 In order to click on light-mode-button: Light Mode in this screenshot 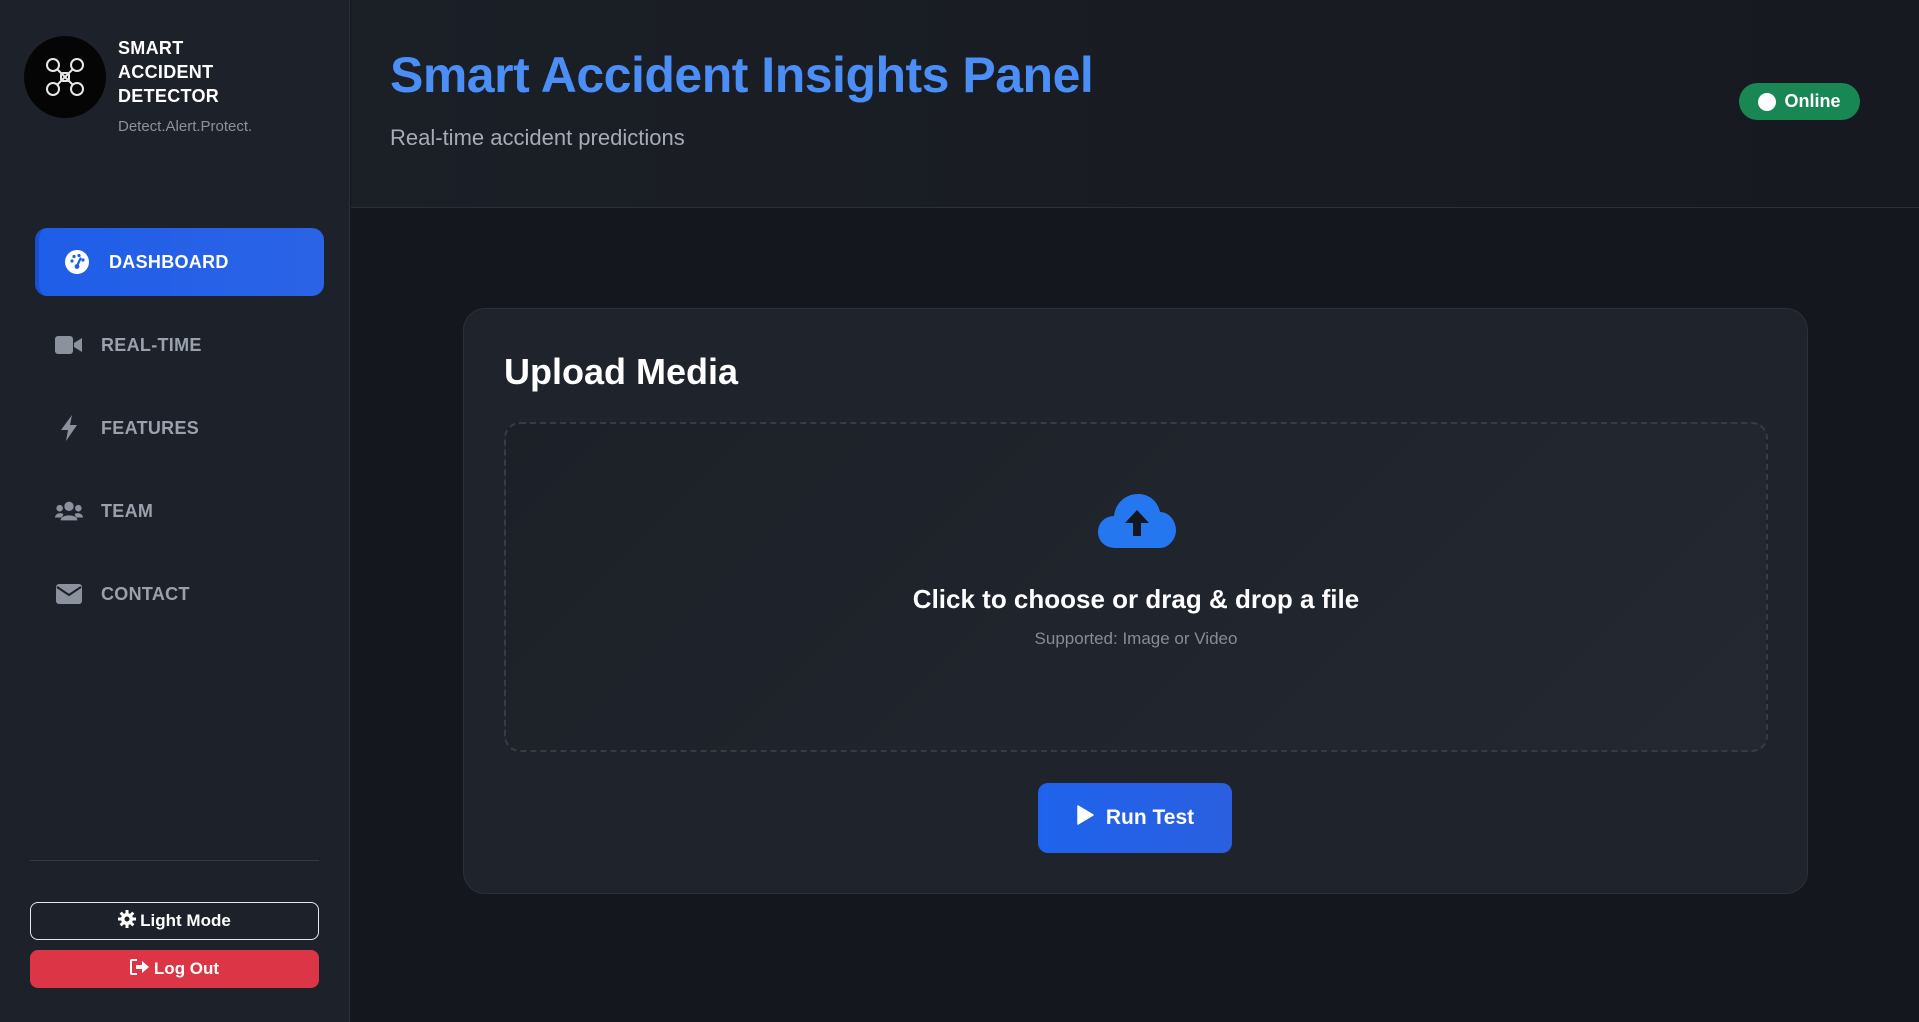, I will do `click(174, 921)`.